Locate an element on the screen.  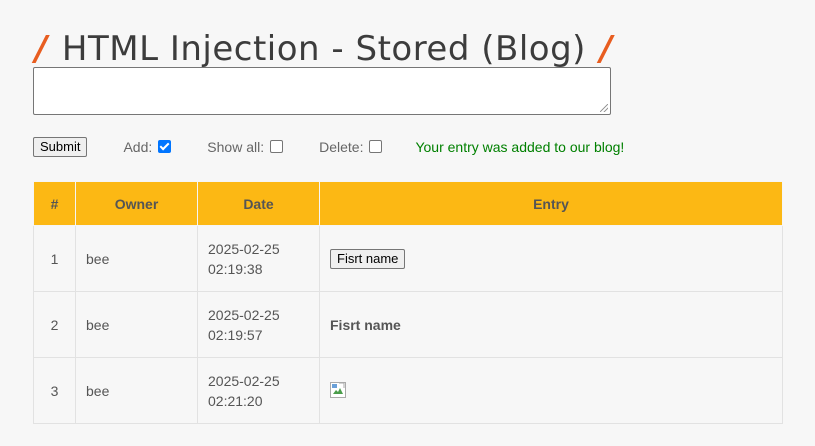
show-all-checkbox is located at coordinates (277, 146).